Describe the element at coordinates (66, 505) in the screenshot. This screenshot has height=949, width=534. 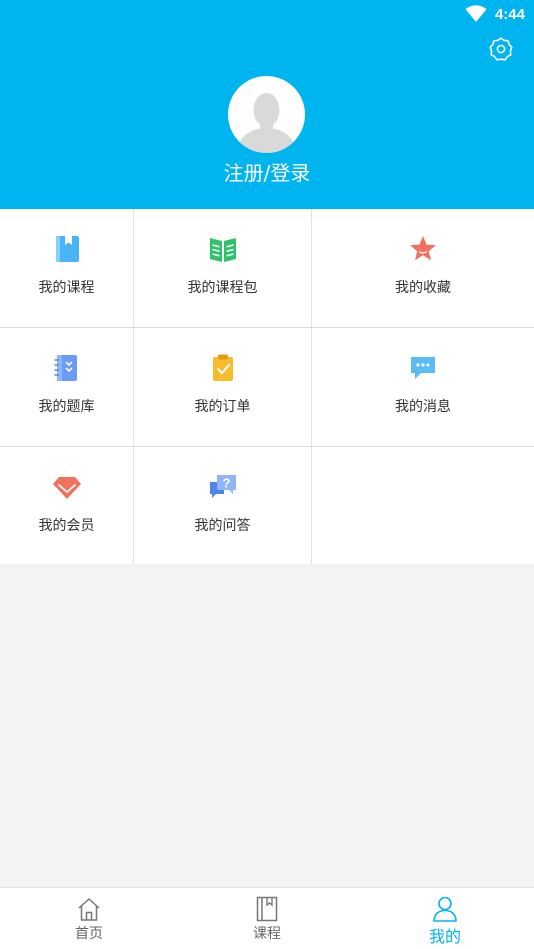
I see `menu-item-my-membership: 我的会员` at that location.